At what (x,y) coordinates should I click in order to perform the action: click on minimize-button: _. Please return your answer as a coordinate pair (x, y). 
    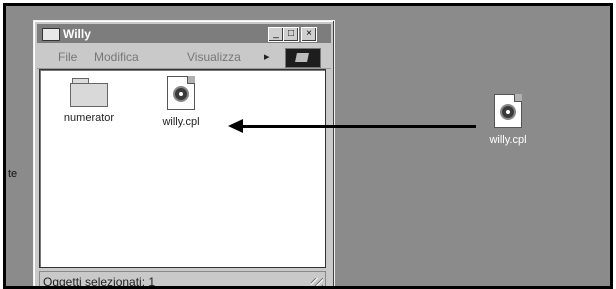
    Looking at the image, I should click on (276, 34).